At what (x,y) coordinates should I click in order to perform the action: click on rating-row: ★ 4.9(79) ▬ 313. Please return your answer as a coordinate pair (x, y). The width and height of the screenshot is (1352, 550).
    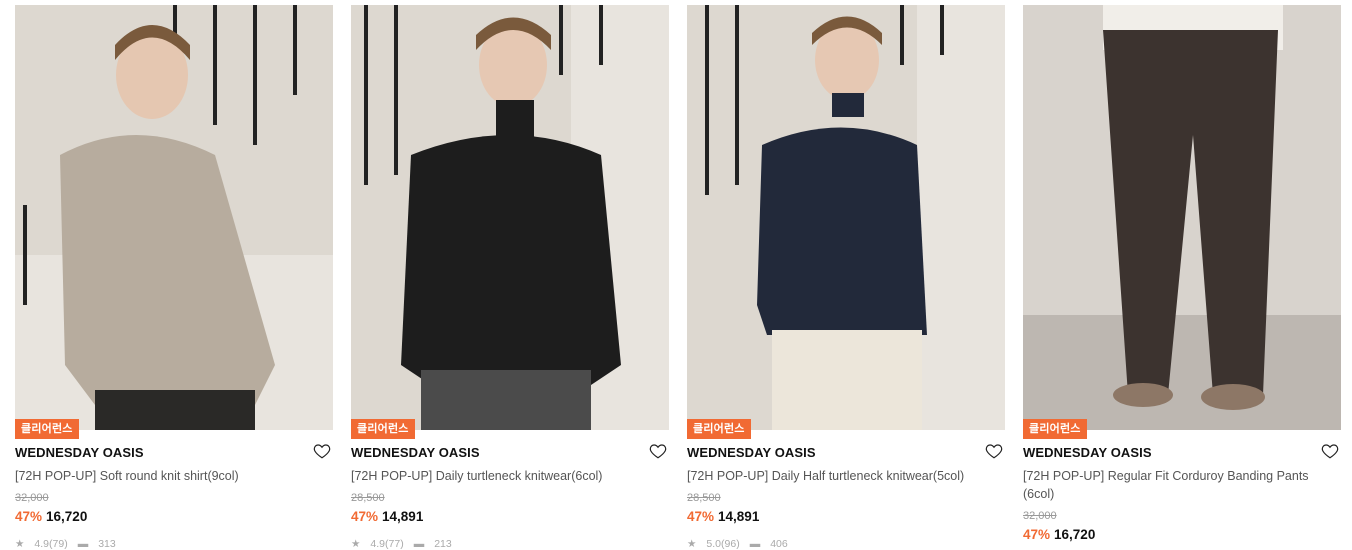
    Looking at the image, I should click on (70, 544).